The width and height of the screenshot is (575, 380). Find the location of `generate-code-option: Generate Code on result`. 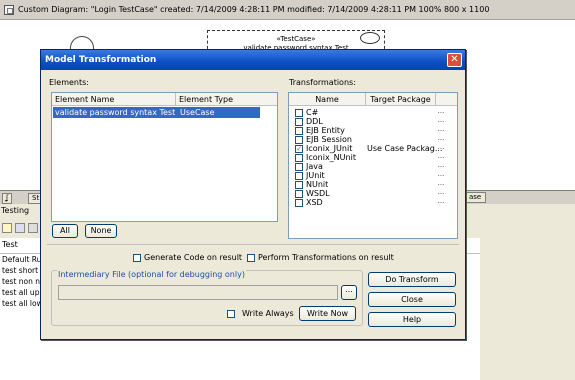

generate-code-option: Generate Code on result is located at coordinates (187, 257).